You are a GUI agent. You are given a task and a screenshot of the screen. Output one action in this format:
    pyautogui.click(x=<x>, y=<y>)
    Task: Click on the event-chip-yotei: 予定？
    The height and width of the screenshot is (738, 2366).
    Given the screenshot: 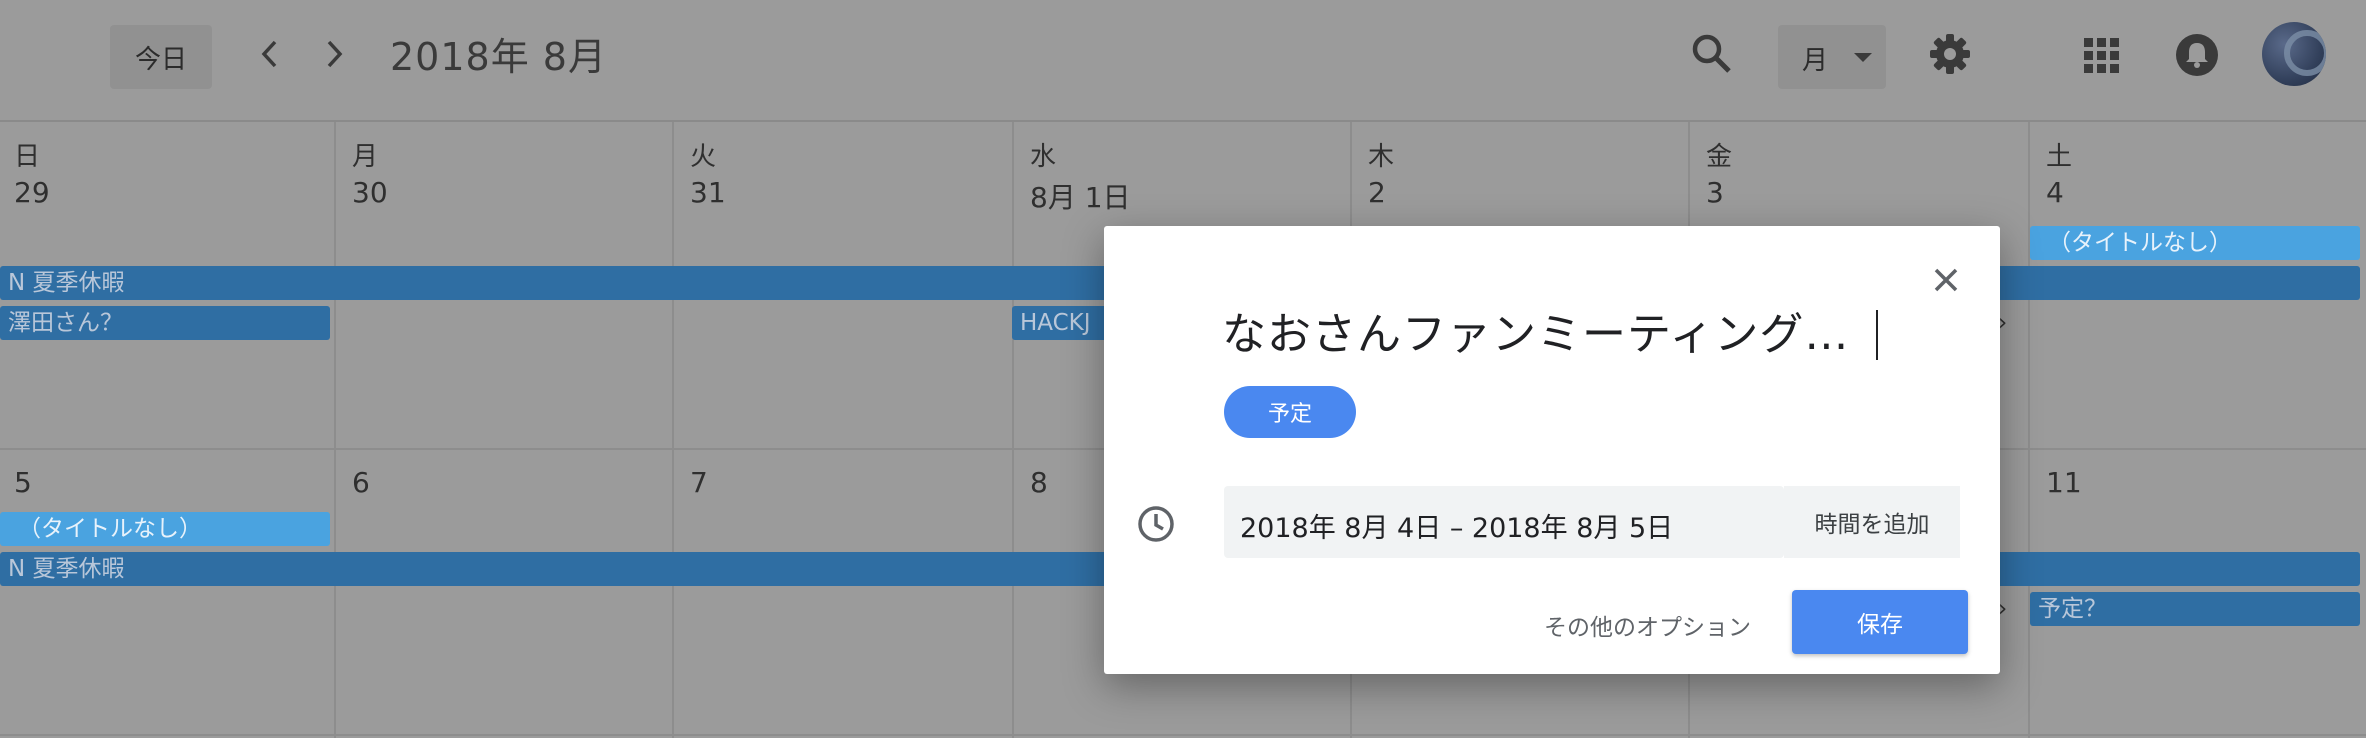 What is the action you would take?
    pyautogui.click(x=2195, y=609)
    